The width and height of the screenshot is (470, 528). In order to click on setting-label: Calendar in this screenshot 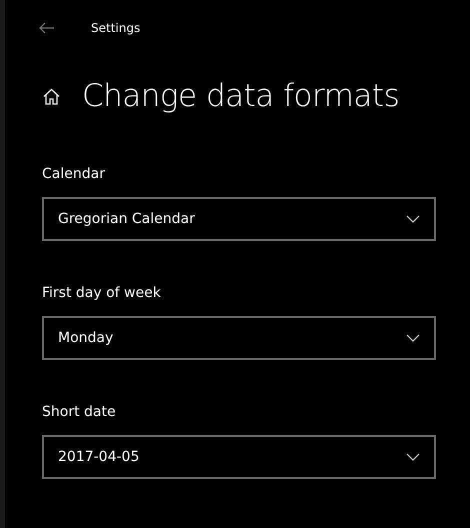, I will do `click(74, 174)`.